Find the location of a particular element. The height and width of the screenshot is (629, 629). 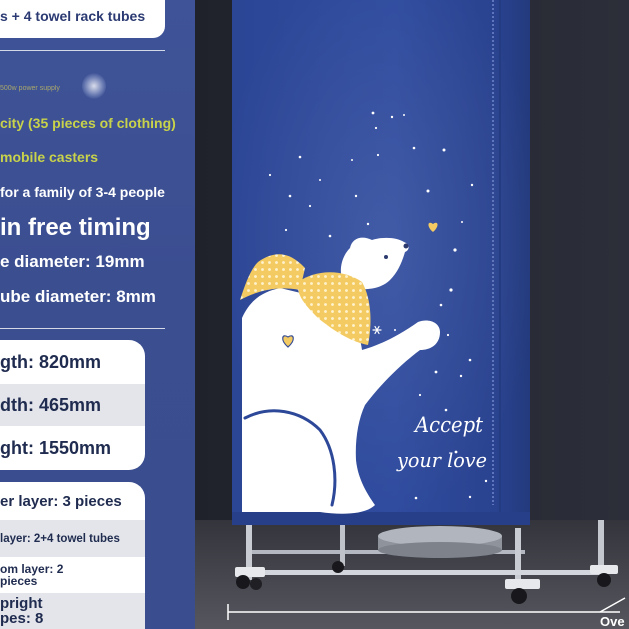

height-row: ght: 1550mm is located at coordinates (72, 448).